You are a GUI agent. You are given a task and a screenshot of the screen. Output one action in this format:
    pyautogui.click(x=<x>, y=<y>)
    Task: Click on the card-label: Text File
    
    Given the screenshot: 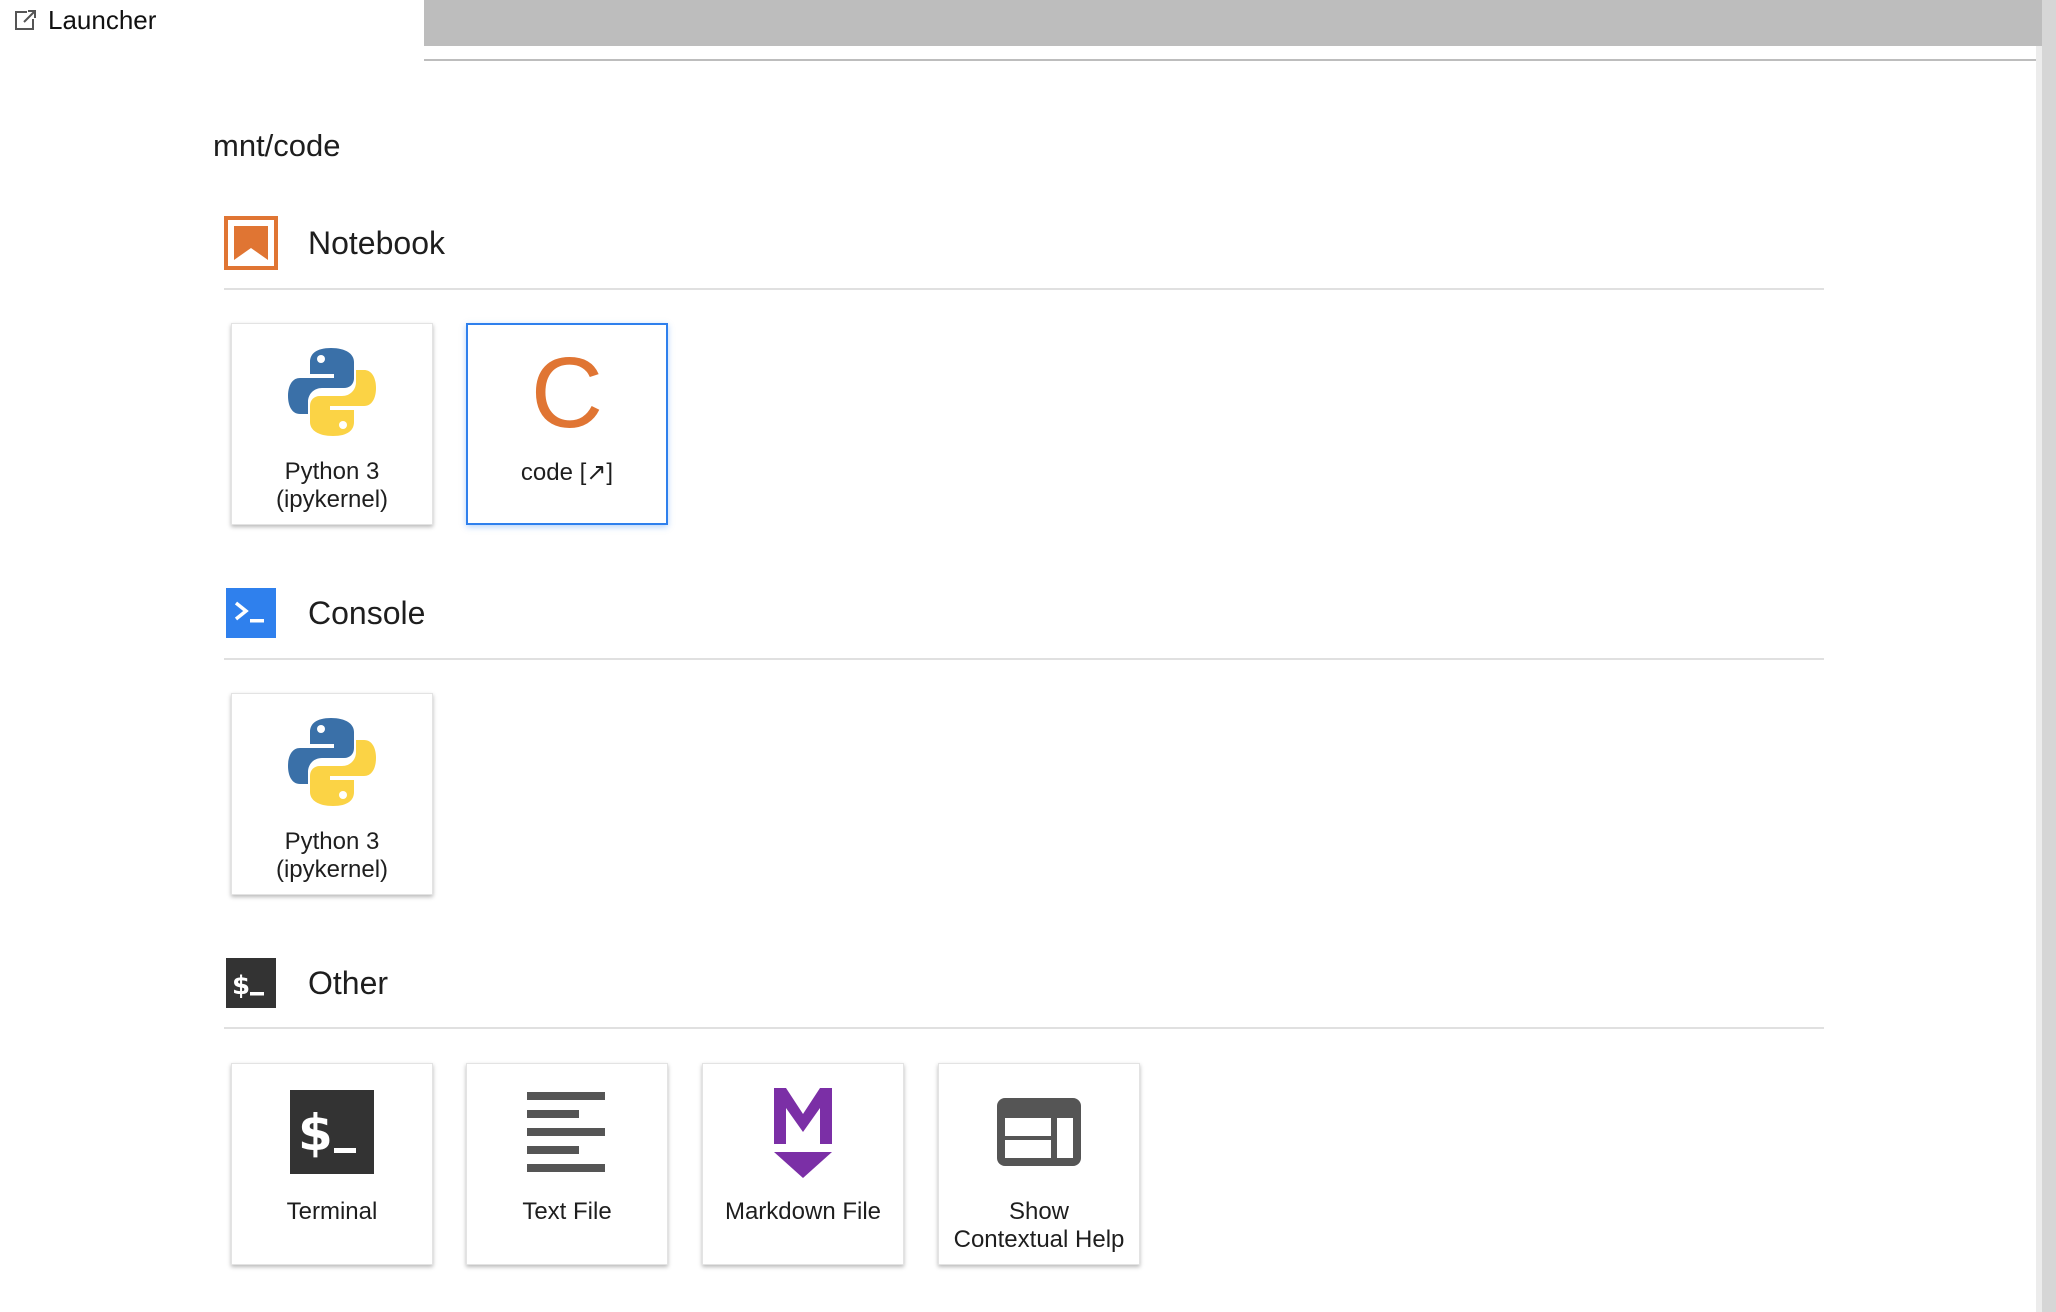 What is the action you would take?
    pyautogui.click(x=567, y=1212)
    